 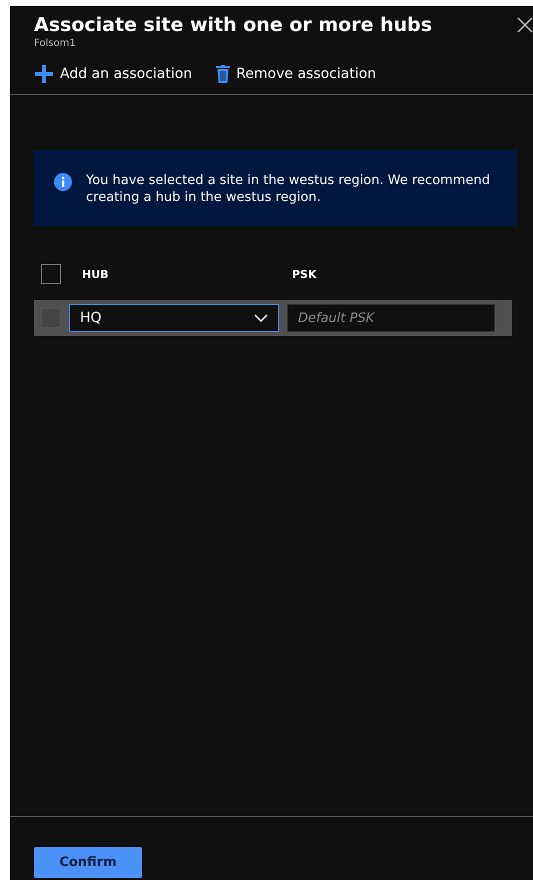 What do you see at coordinates (88, 862) in the screenshot?
I see `confirm-button: Confirm` at bounding box center [88, 862].